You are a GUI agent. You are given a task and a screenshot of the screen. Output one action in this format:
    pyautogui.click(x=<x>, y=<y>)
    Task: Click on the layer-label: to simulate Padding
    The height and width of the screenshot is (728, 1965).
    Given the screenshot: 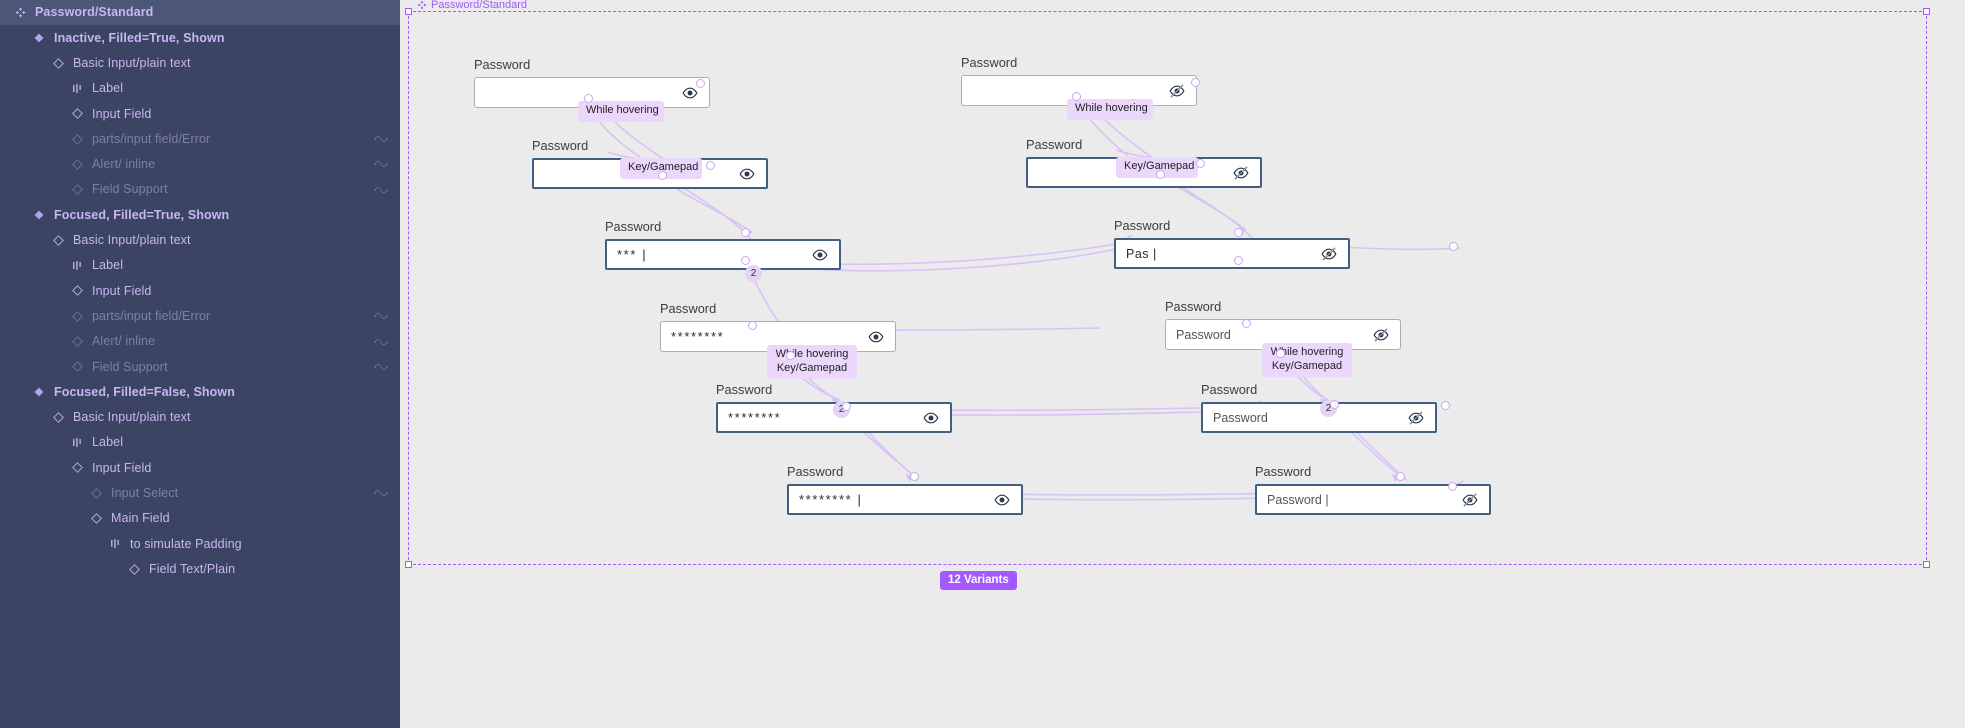 What is the action you would take?
    pyautogui.click(x=186, y=543)
    